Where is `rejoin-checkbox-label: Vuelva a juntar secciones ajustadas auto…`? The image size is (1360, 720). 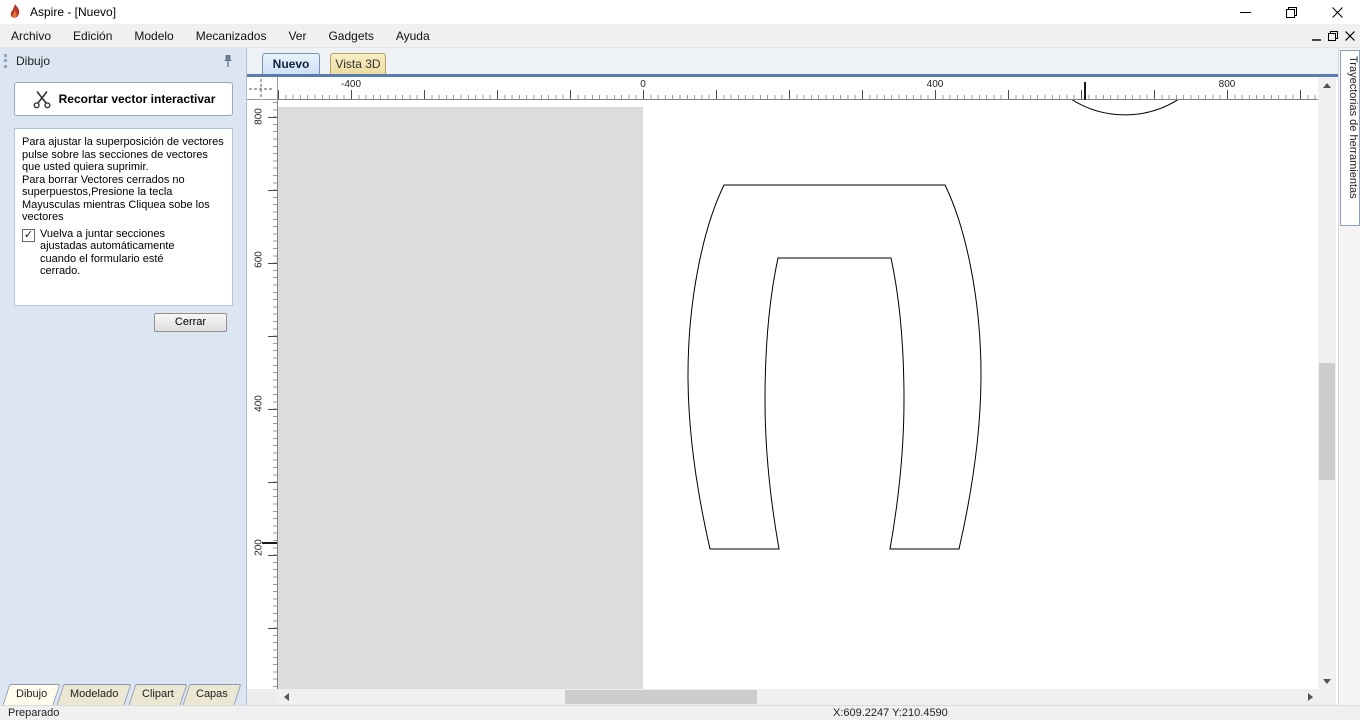 rejoin-checkbox-label: Vuelva a juntar secciones ajustadas auto… is located at coordinates (107, 252).